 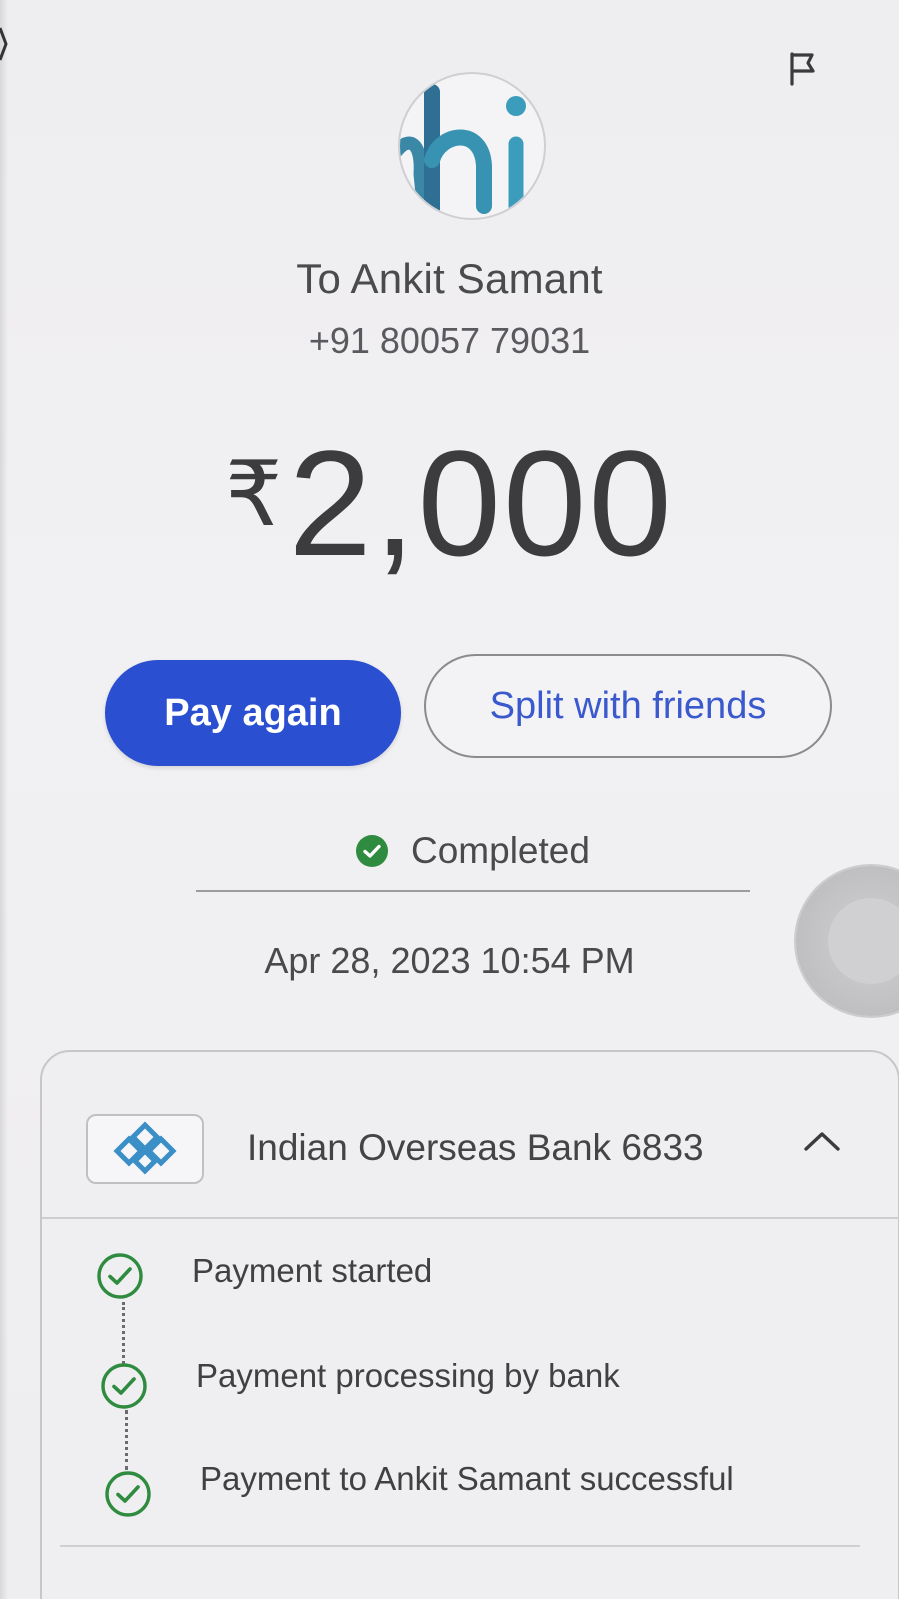 I want to click on currency-symbol: ₹, so click(x=255, y=495).